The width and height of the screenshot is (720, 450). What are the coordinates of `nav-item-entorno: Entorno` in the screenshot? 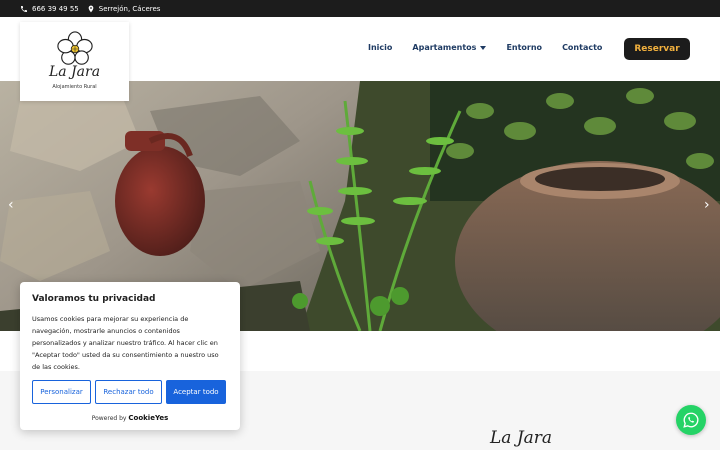 It's located at (524, 47).